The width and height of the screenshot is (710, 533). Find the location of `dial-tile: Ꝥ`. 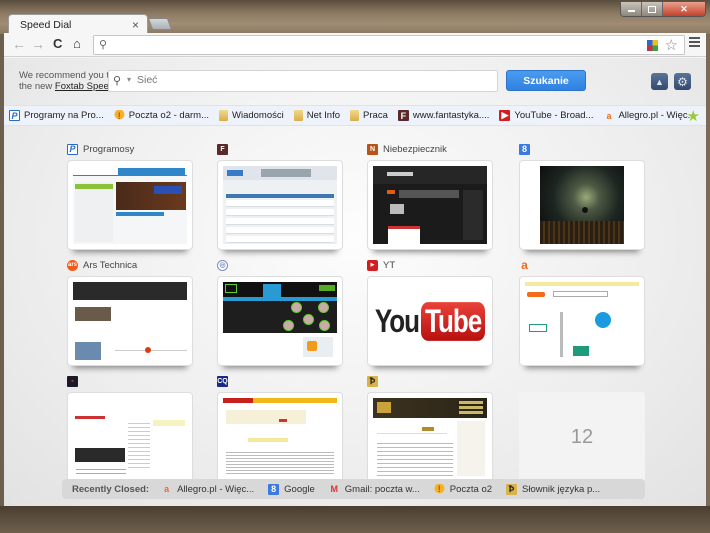

dial-tile: Ꝥ is located at coordinates (431, 428).